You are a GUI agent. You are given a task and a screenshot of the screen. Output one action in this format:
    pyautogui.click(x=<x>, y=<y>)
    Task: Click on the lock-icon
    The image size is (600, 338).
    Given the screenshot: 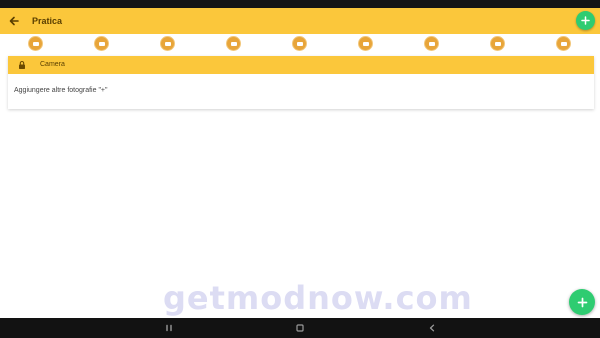 What is the action you would take?
    pyautogui.click(x=22, y=65)
    